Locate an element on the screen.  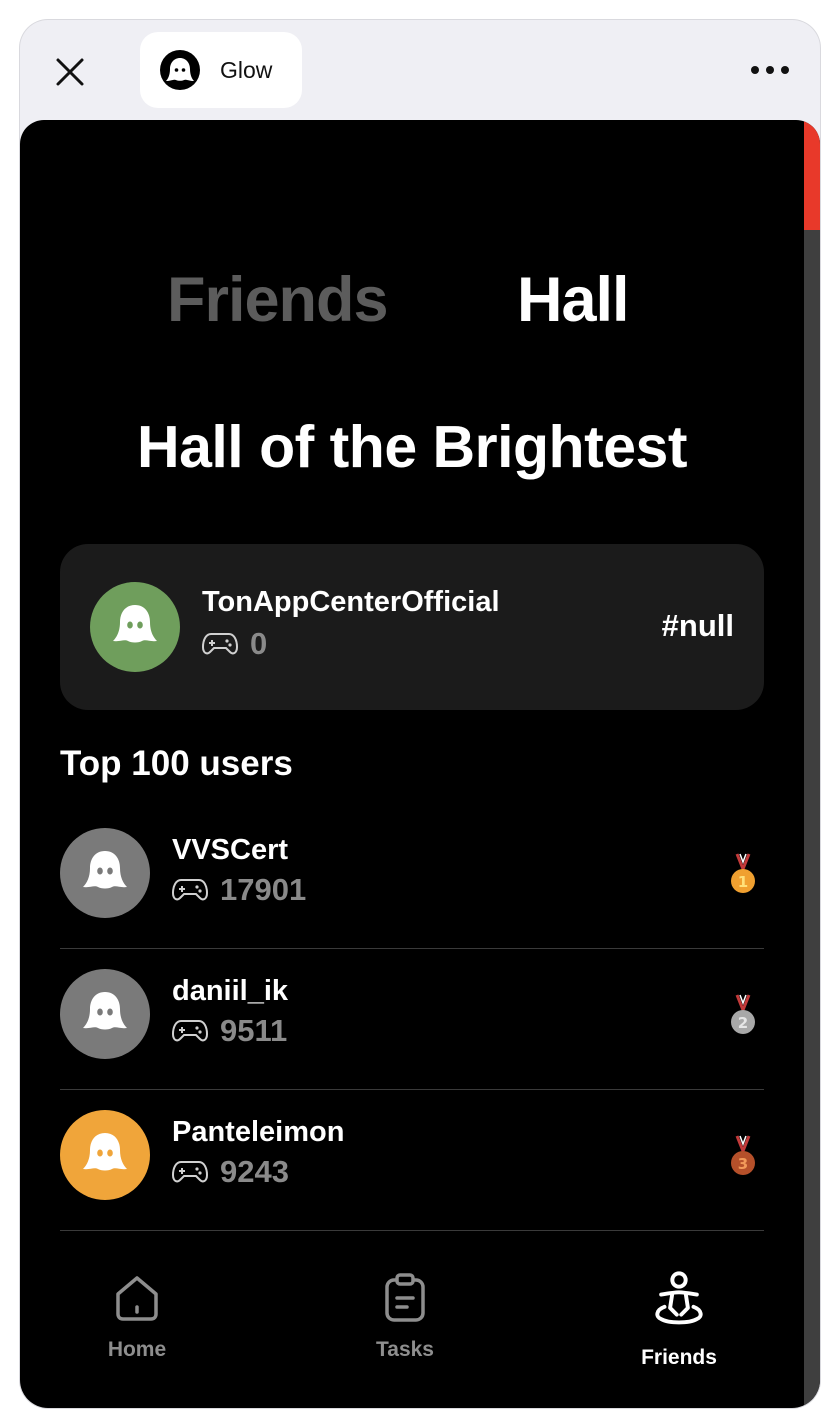
scrollbar-thumb is located at coordinates (812, 175).